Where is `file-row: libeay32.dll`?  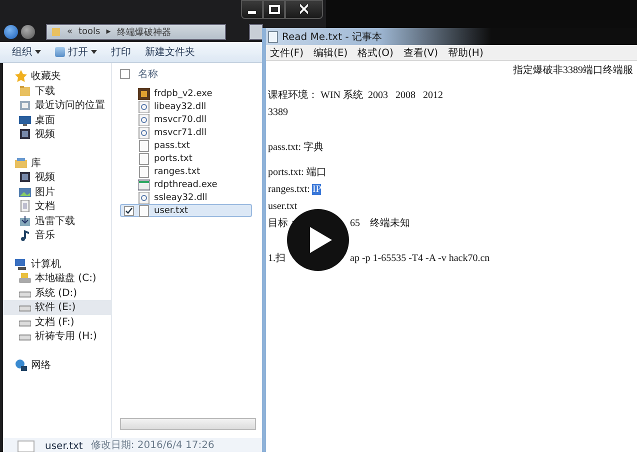
file-row: libeay32.dll is located at coordinates (186, 106).